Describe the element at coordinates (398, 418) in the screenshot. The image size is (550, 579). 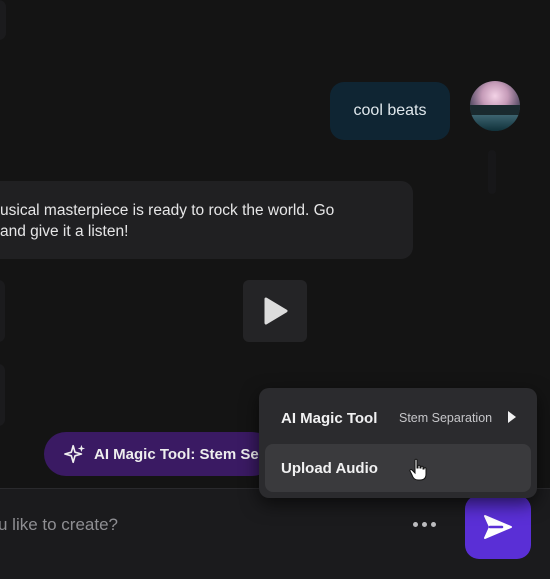
I see `menu-item-ai-magic-tool: AI Magic Tool Stem Separation` at that location.